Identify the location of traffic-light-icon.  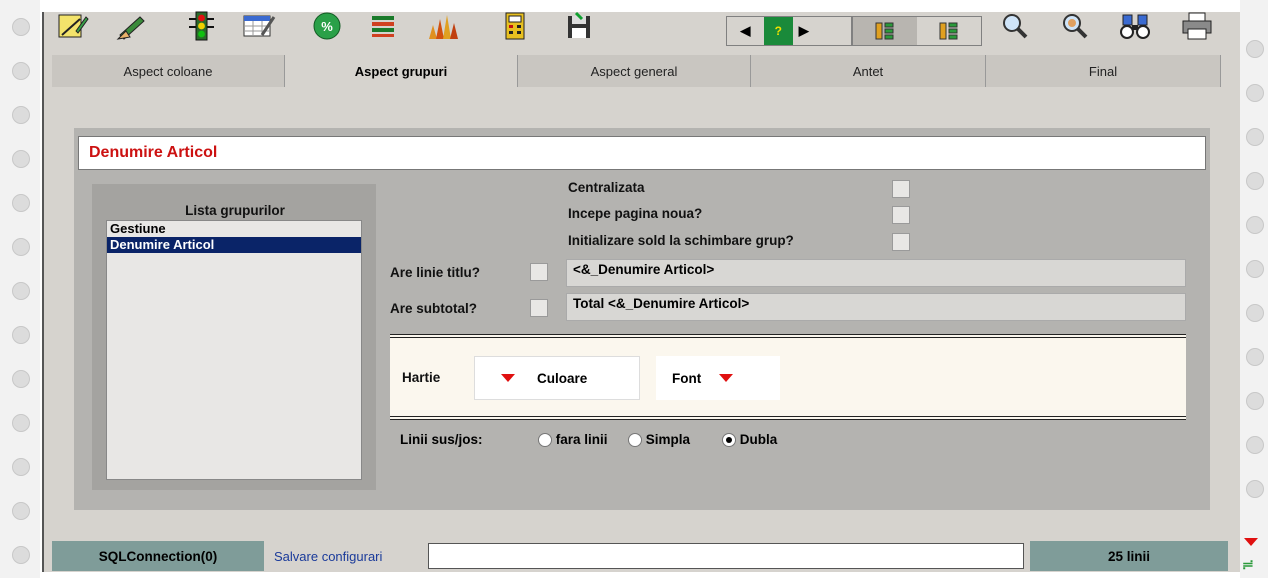
(201, 26).